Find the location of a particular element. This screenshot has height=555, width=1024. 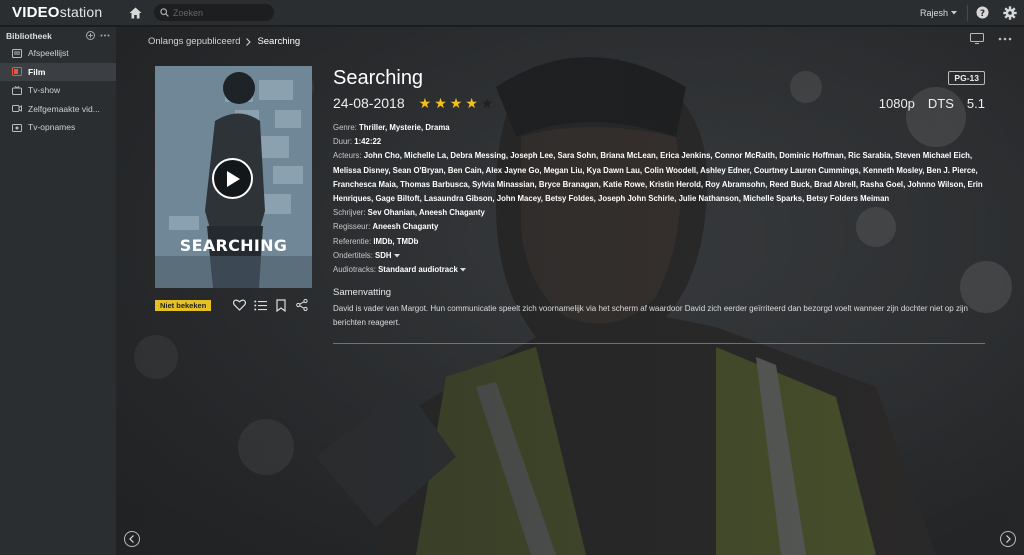

sidebar-item-tv-recordings: Tv-opnames is located at coordinates (58, 127).